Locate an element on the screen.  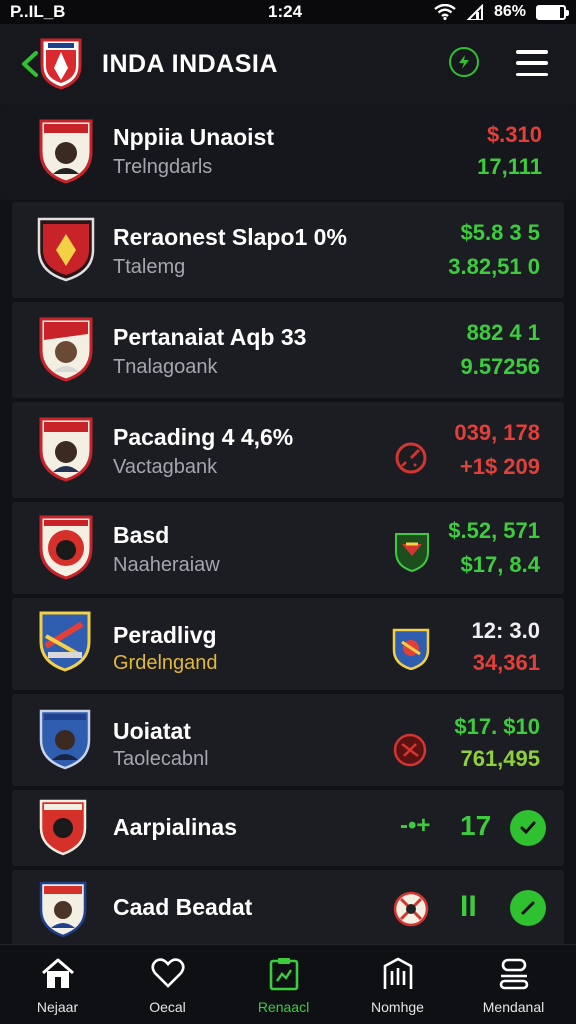
nav-item-rankings: Renaacl is located at coordinates (283, 984).